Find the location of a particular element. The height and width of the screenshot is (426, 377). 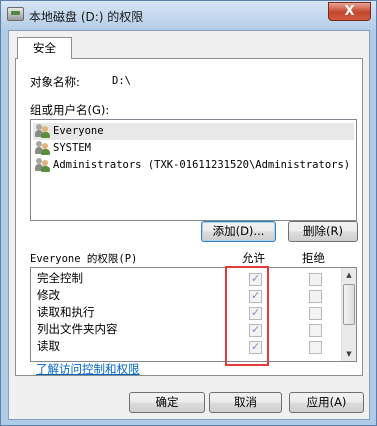

permission-name: 完全控制 is located at coordinates (60, 278).